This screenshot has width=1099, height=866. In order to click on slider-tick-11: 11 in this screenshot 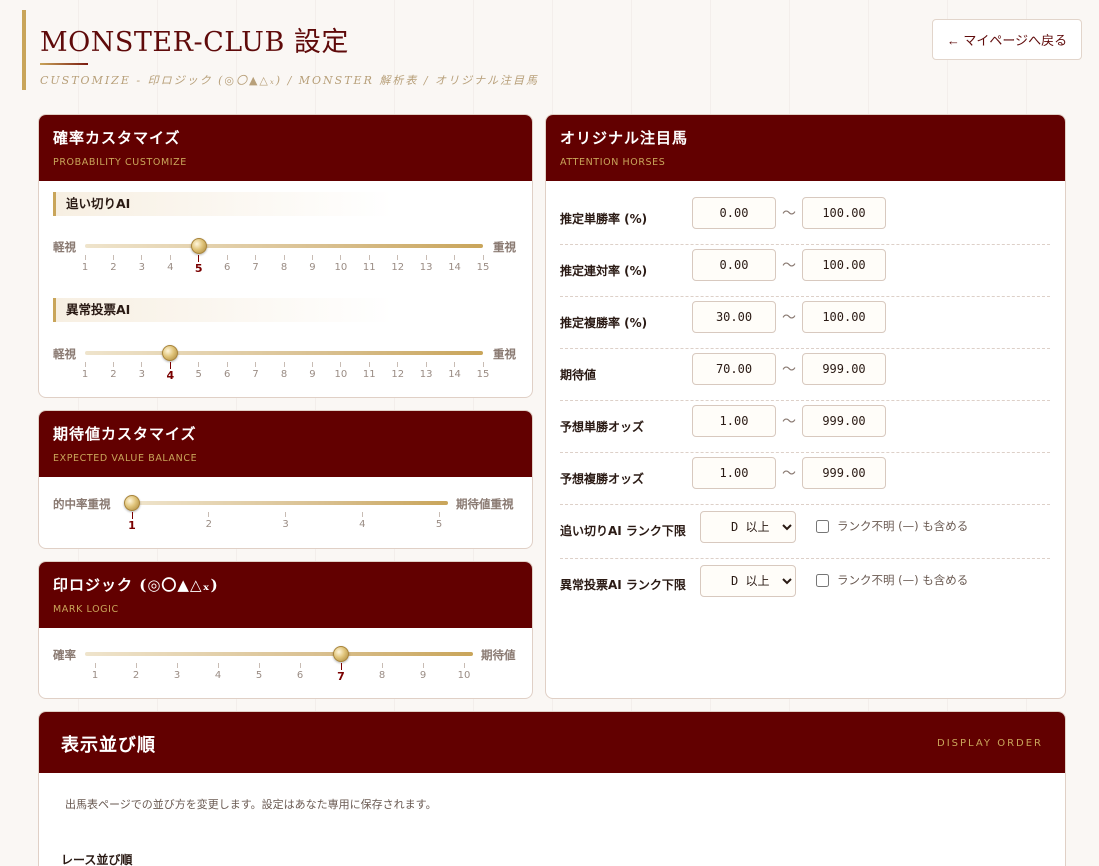, I will do `click(369, 371)`.